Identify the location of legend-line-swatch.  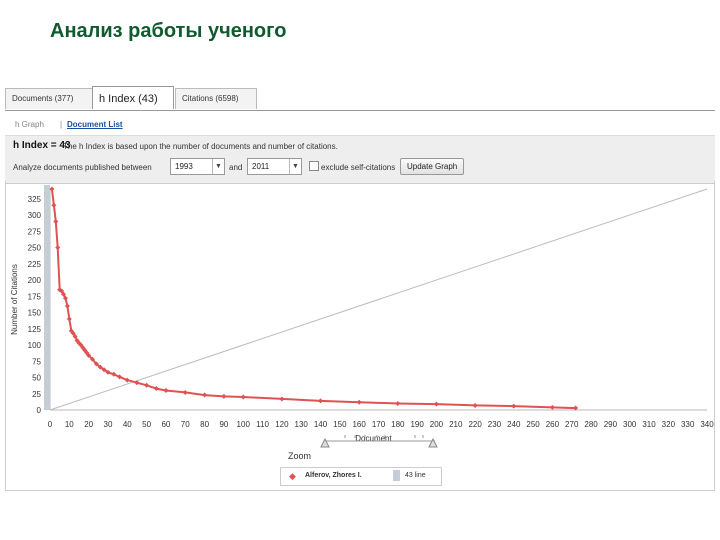
(396, 475).